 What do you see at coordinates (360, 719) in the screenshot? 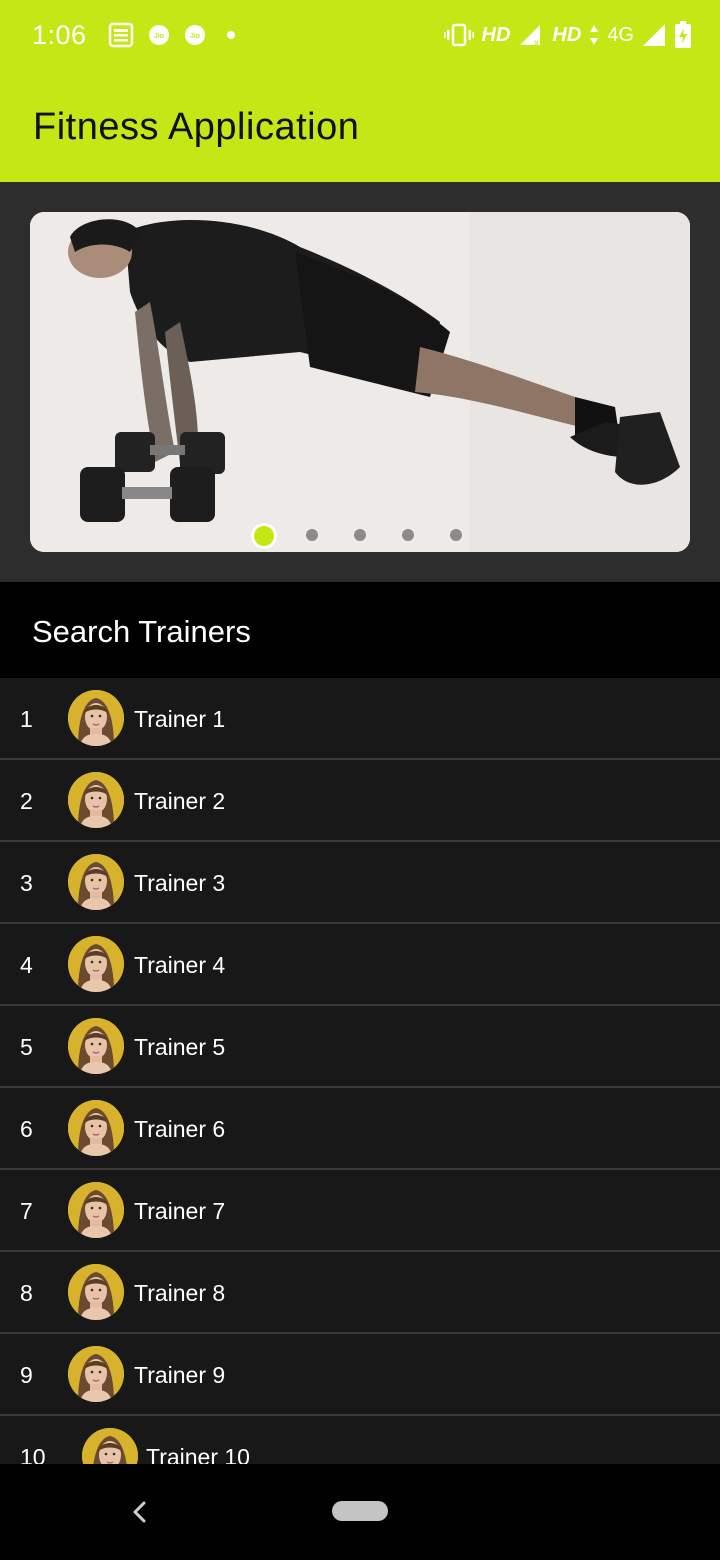
I see `trainer-row: 1 Trainer 1` at bounding box center [360, 719].